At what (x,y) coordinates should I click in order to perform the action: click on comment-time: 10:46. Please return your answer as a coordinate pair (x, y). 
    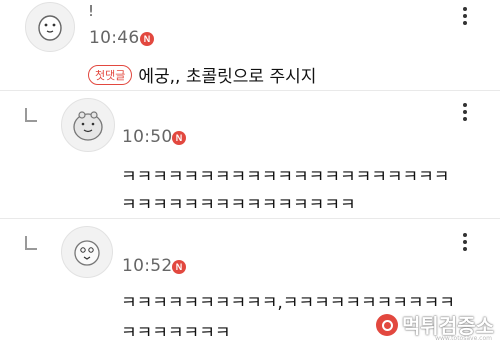
    Looking at the image, I should click on (114, 38).